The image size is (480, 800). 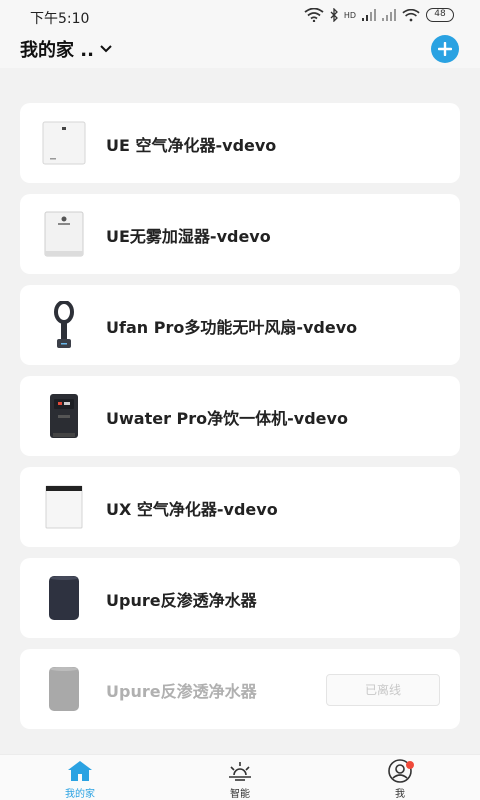 What do you see at coordinates (400, 794) in the screenshot?
I see `tab-label: 我` at bounding box center [400, 794].